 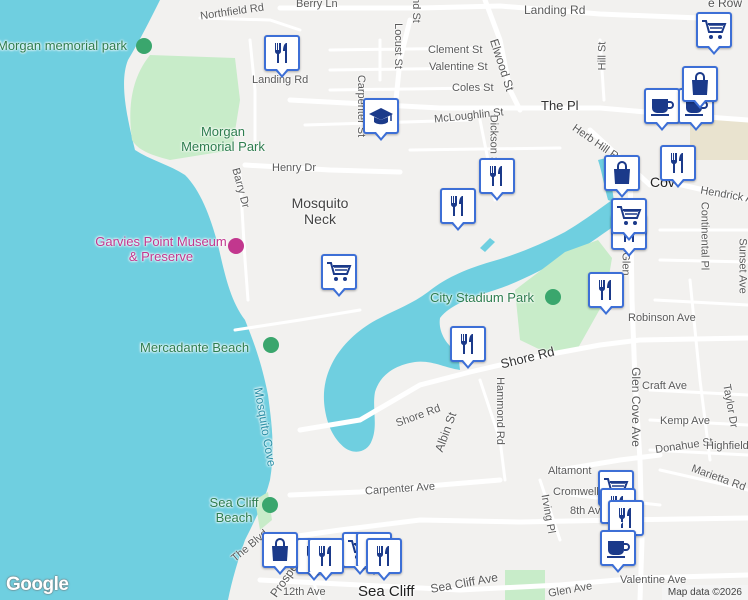 I want to click on street-label: Cromwell, so click(x=576, y=492).